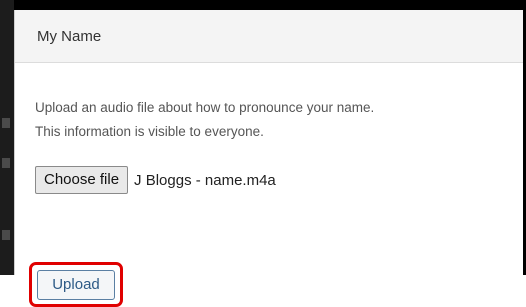 The height and width of the screenshot is (307, 526). Describe the element at coordinates (205, 180) in the screenshot. I see `selected-file-name: J Bloggs - name.m4a` at that location.